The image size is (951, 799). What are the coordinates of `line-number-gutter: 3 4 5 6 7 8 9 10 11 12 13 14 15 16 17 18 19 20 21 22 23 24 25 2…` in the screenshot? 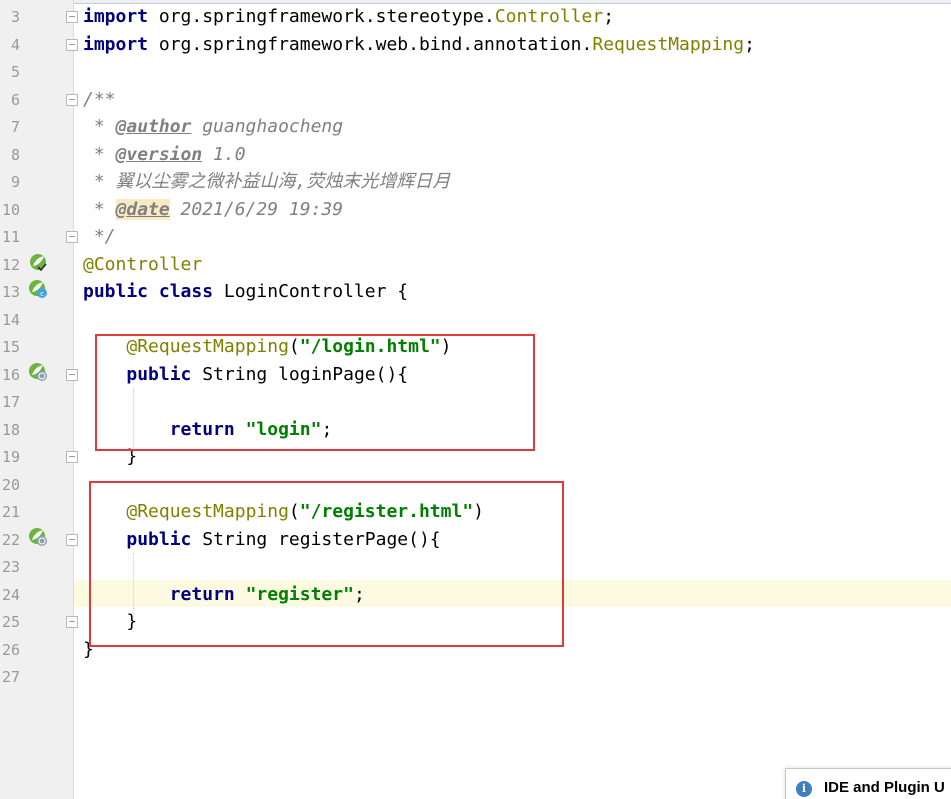 It's located at (37, 399).